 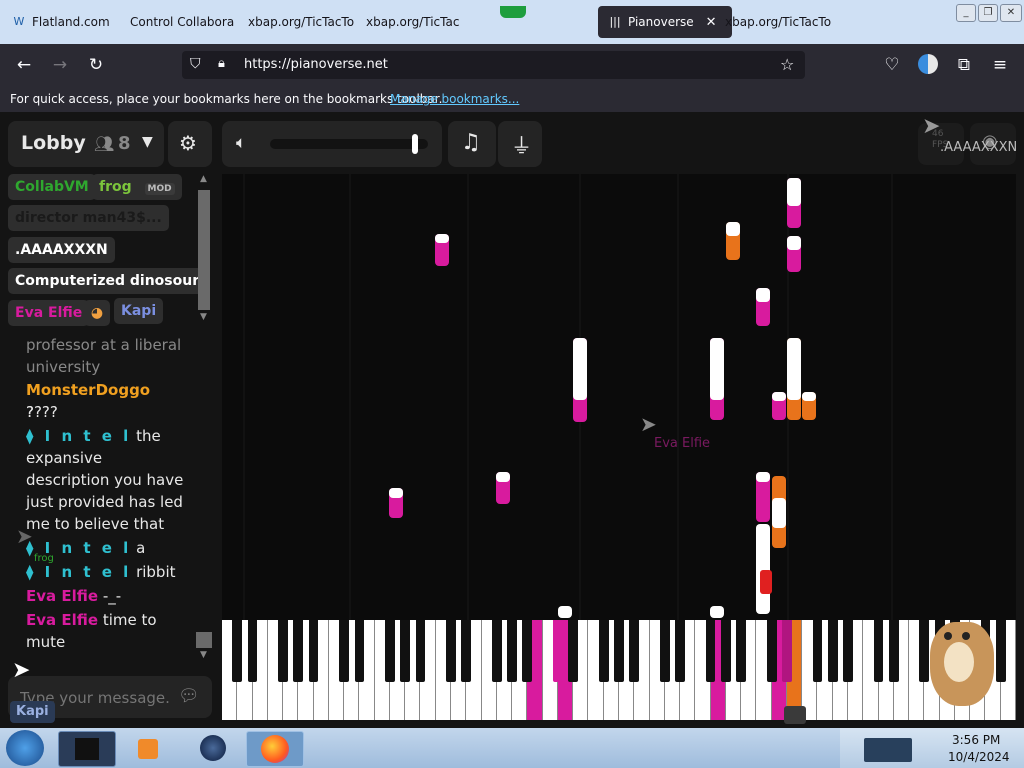 What do you see at coordinates (780, 22) in the screenshot?
I see `tab-xbap-3: xbap.org/TicTacTo` at bounding box center [780, 22].